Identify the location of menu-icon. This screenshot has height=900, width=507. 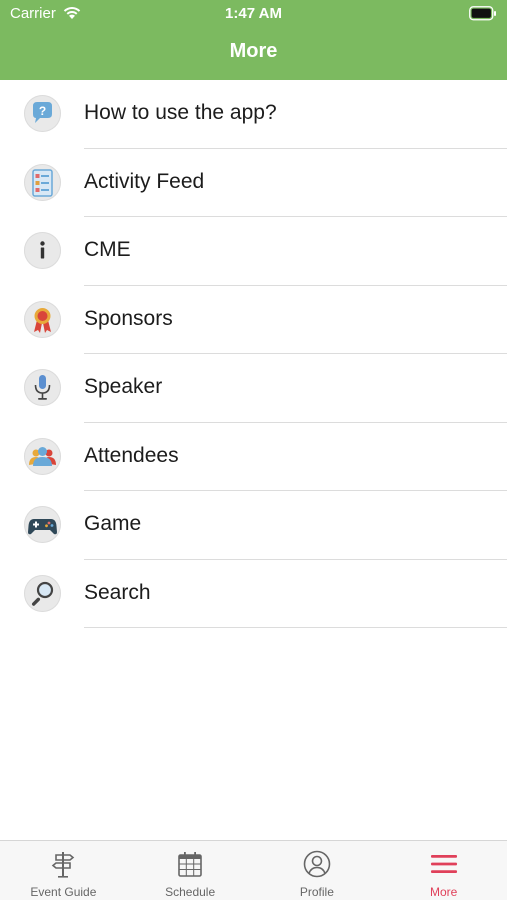
(443, 864).